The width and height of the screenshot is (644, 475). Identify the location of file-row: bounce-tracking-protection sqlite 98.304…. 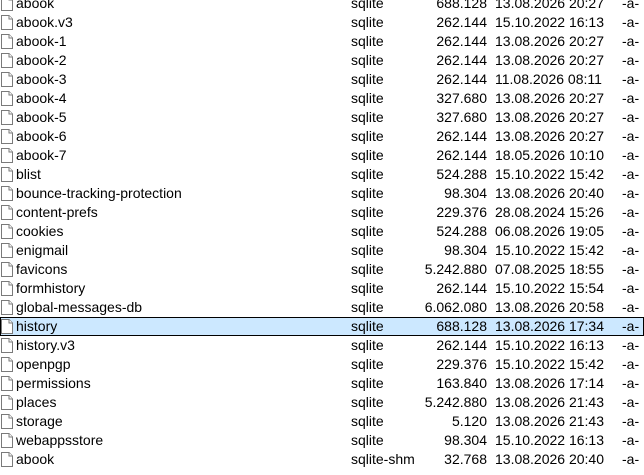
(322, 193).